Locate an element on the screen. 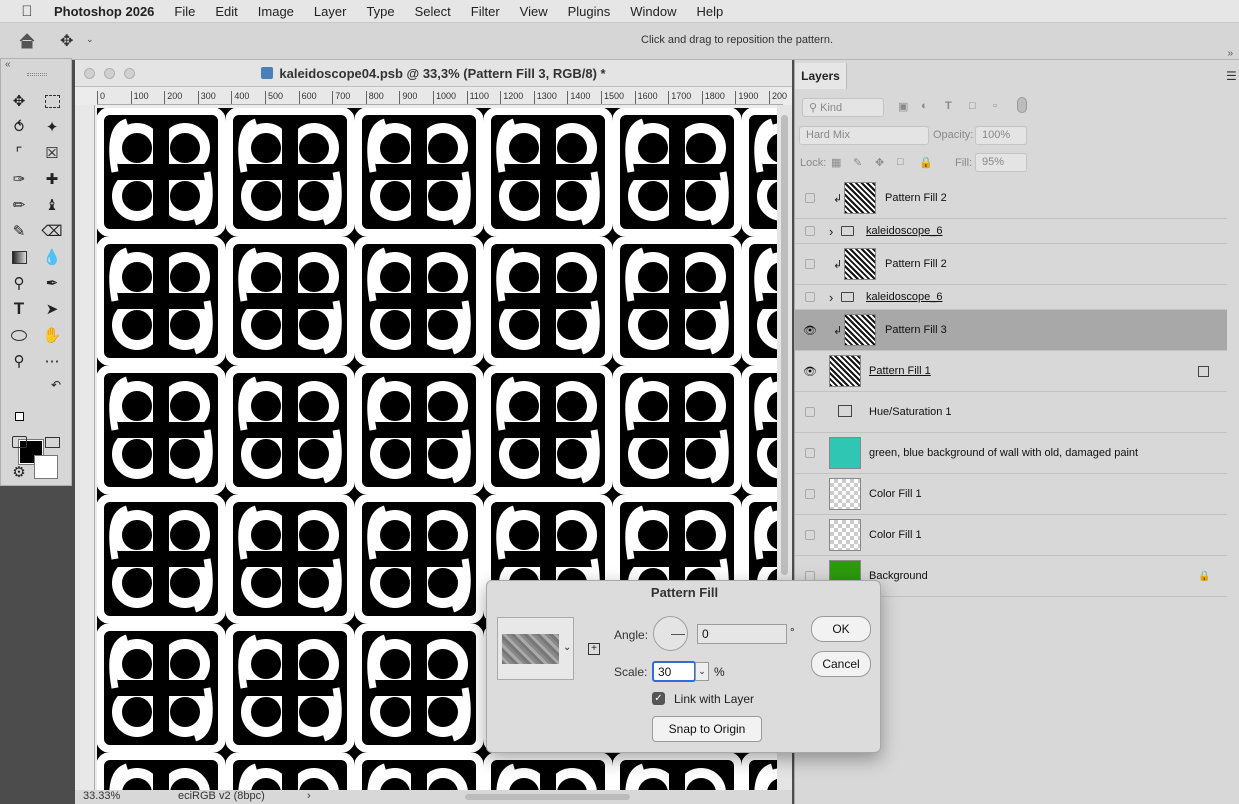 The image size is (1239, 804). lasso-tool-icon: ⥀ is located at coordinates (19, 127).